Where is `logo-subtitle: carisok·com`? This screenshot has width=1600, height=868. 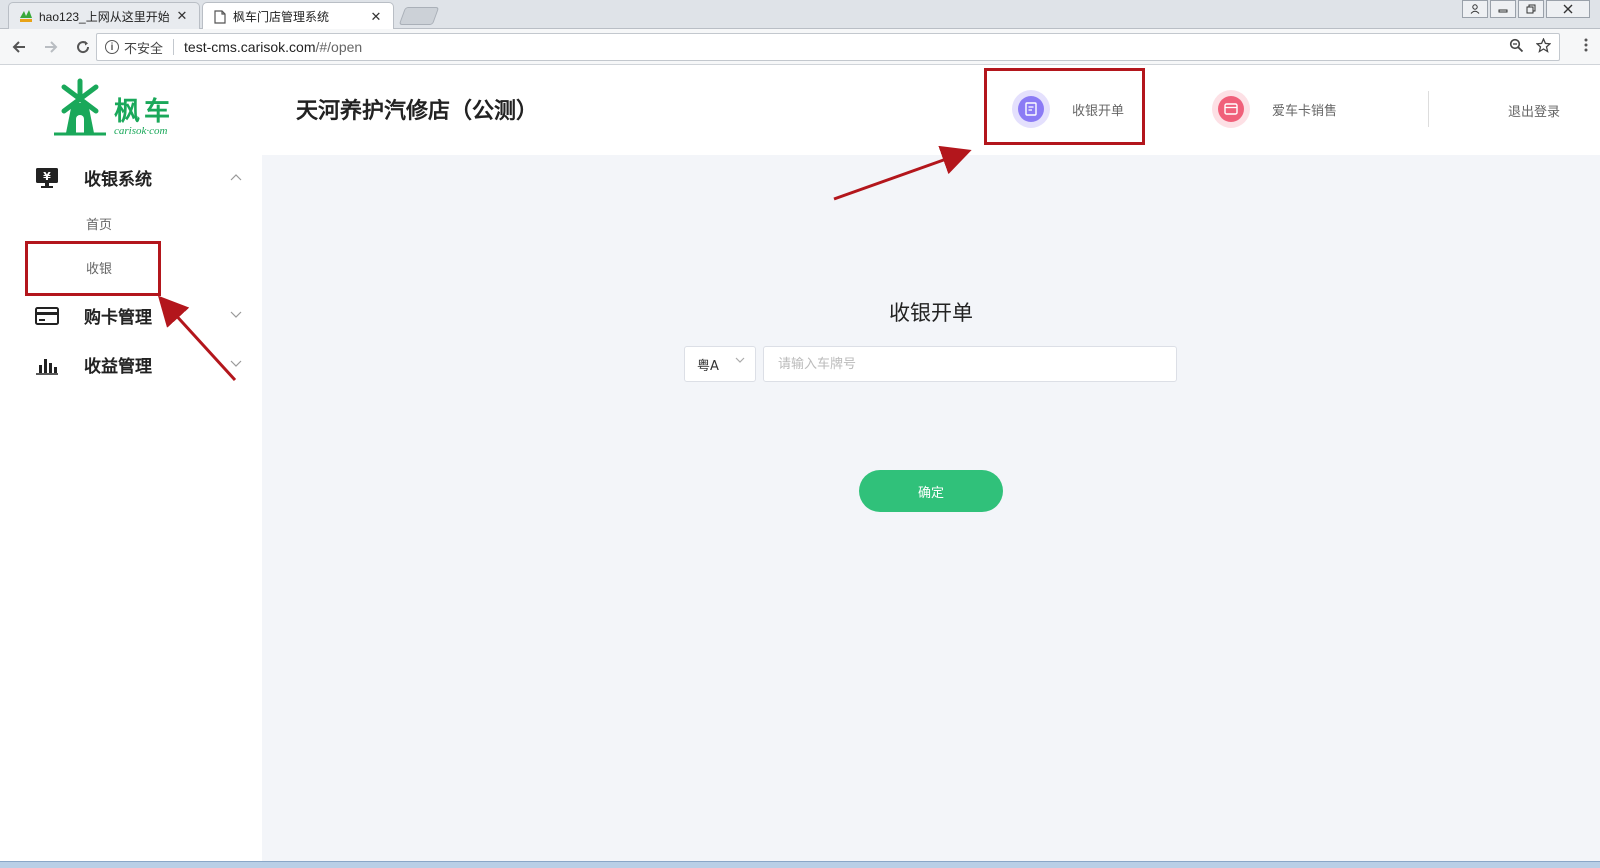
logo-subtitle: carisok·com is located at coordinates (141, 131).